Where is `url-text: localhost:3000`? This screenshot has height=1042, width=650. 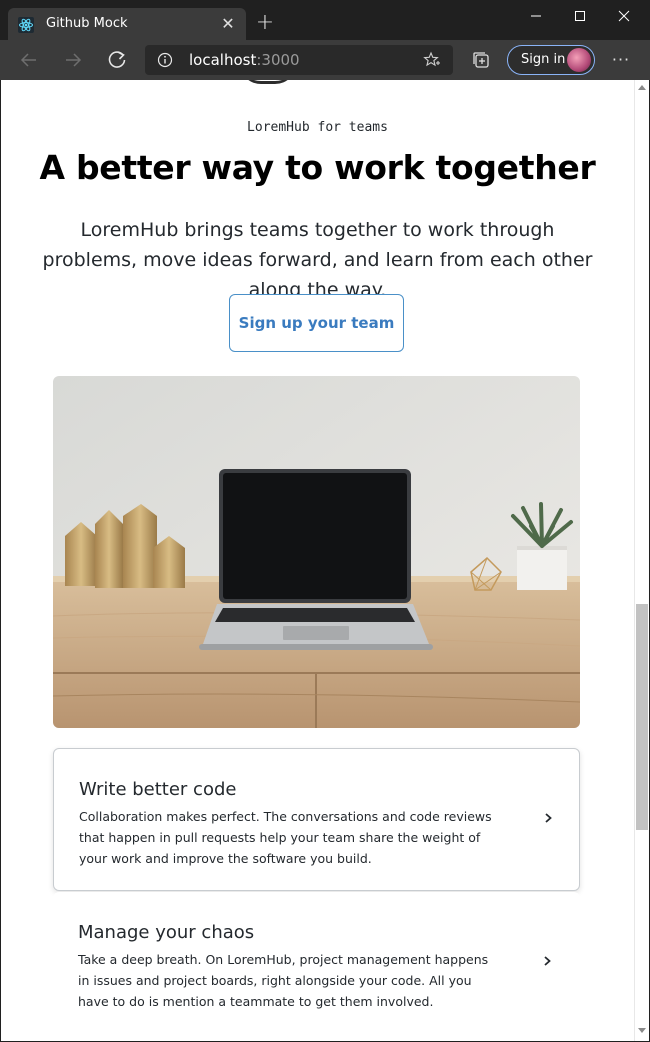 url-text: localhost:3000 is located at coordinates (244, 60).